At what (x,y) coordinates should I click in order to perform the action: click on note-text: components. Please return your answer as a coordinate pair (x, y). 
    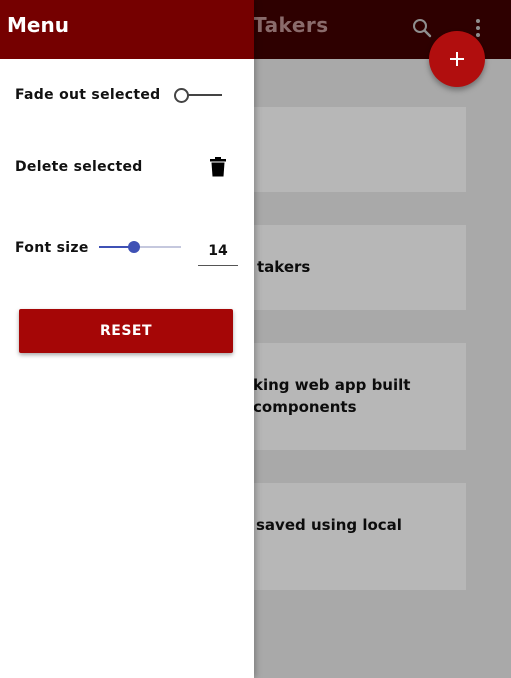
    Looking at the image, I should click on (305, 407).